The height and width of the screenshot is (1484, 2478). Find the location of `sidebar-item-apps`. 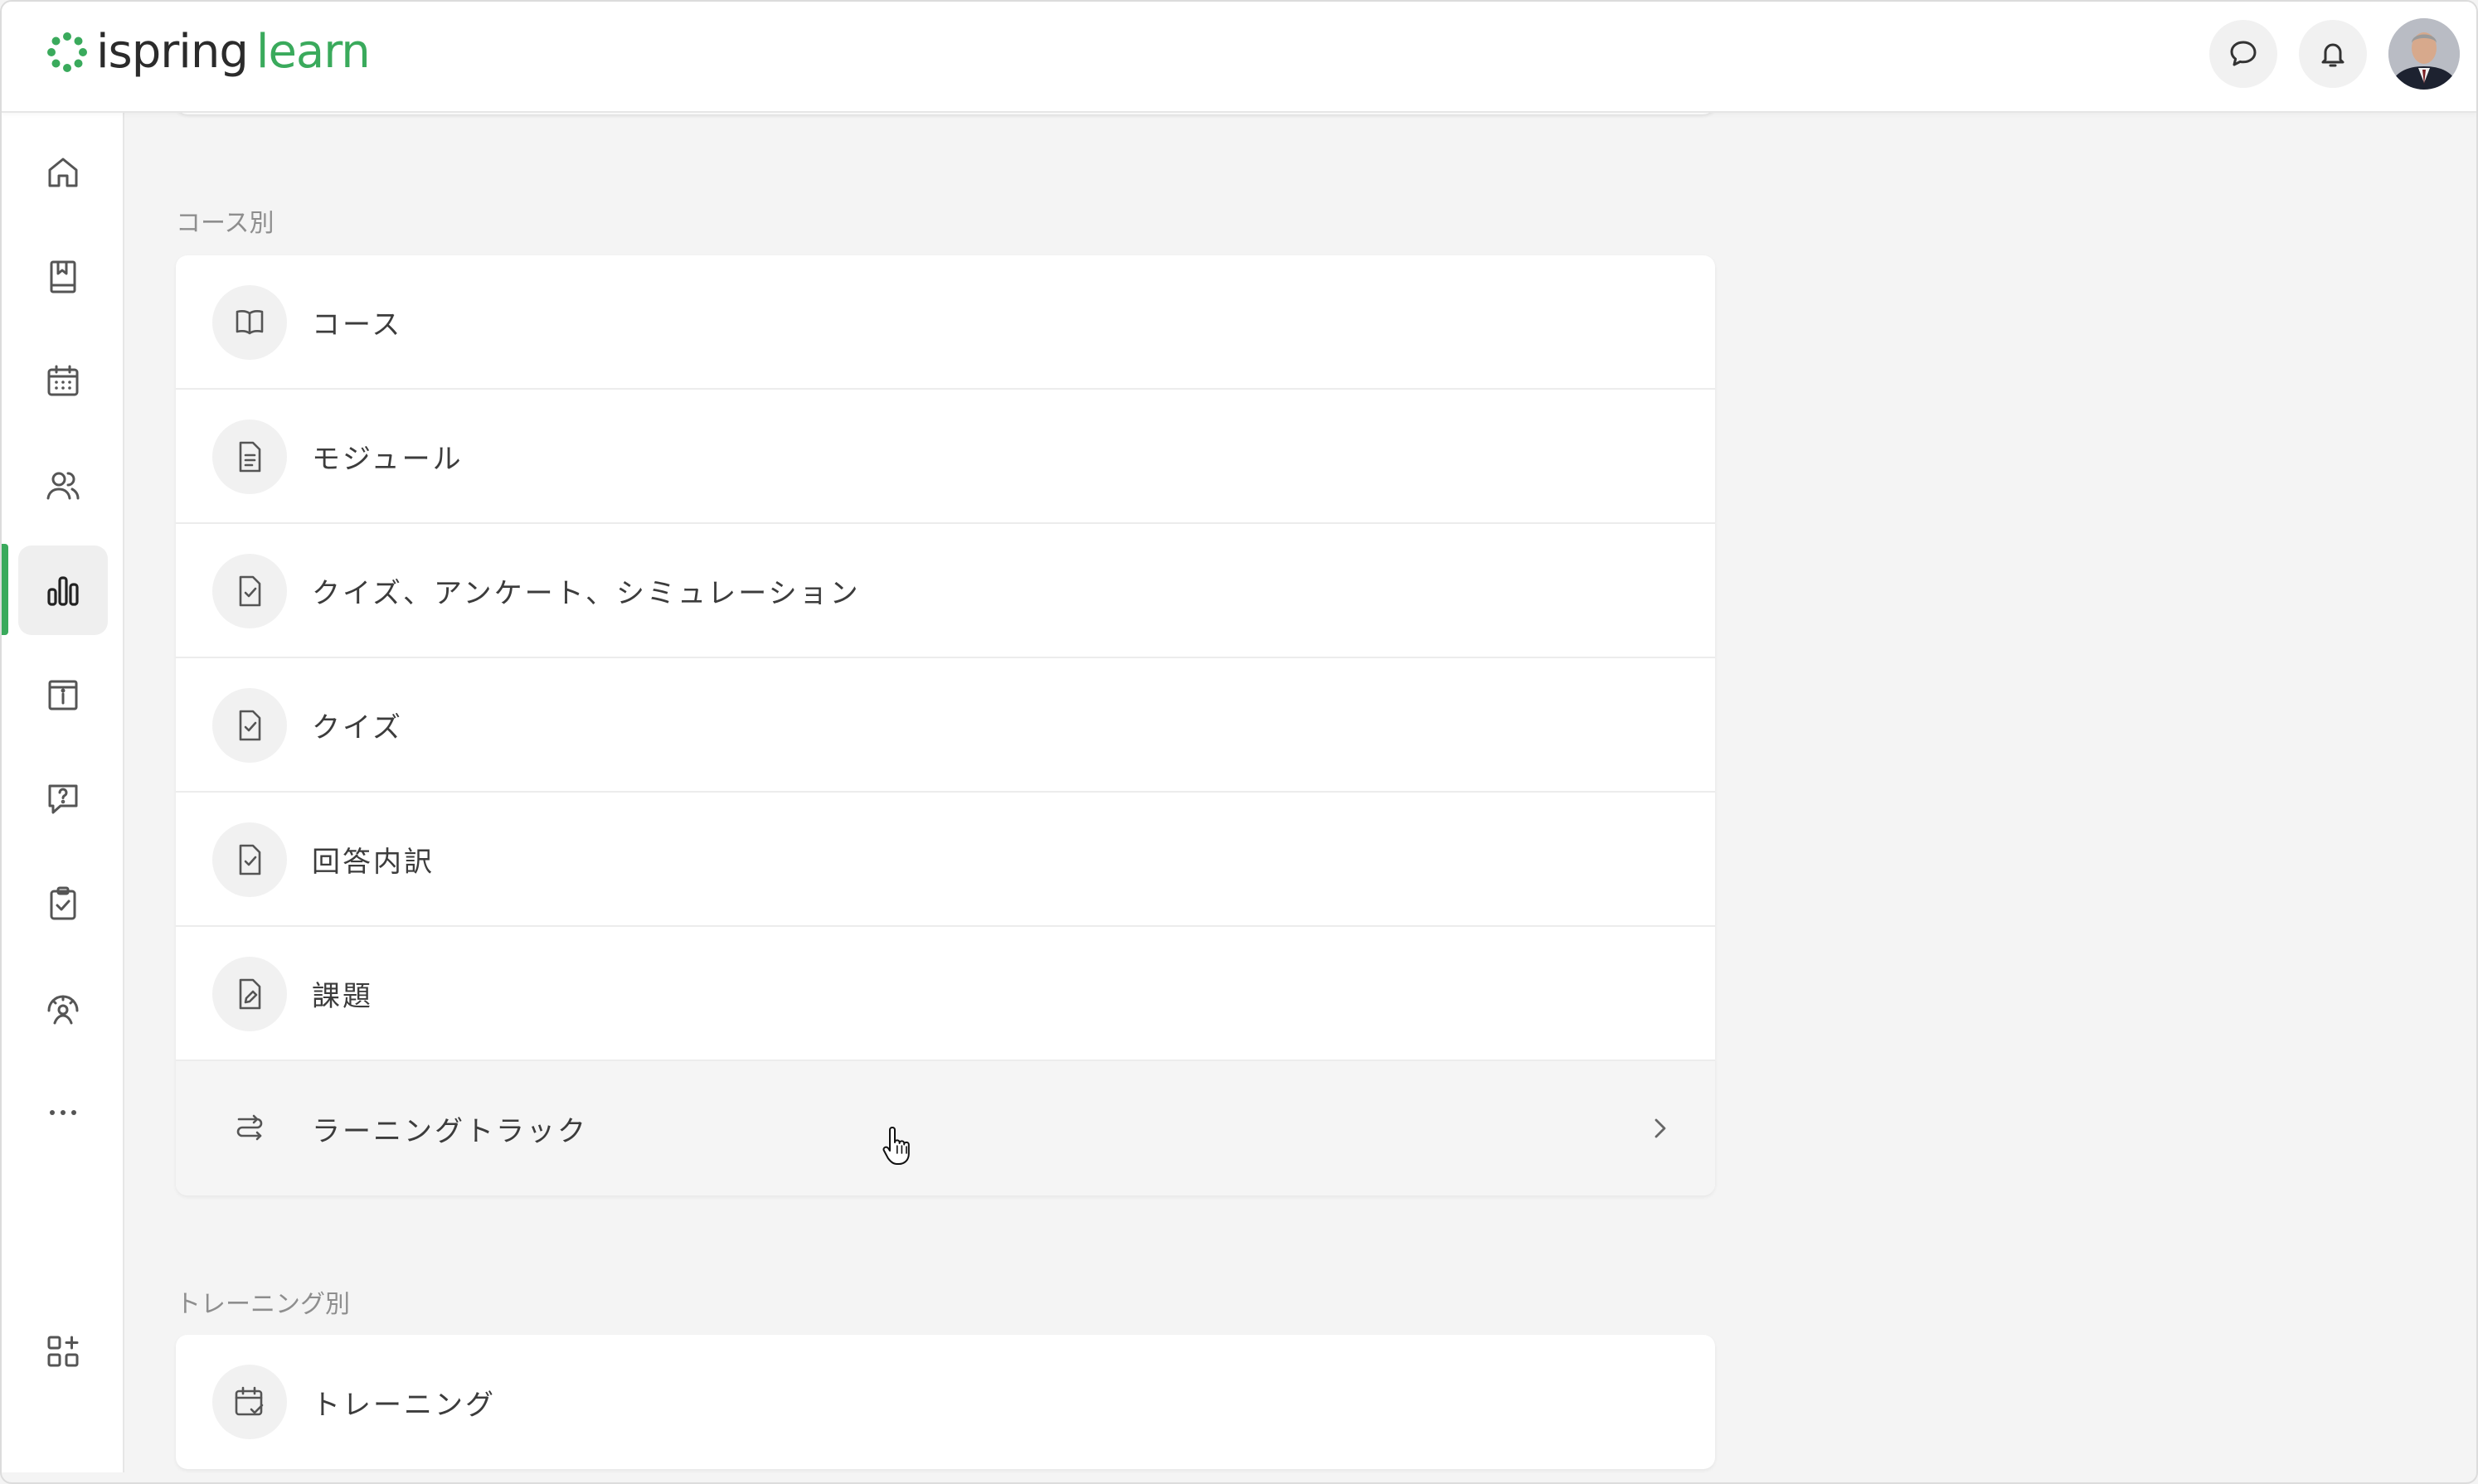

sidebar-item-apps is located at coordinates (63, 1352).